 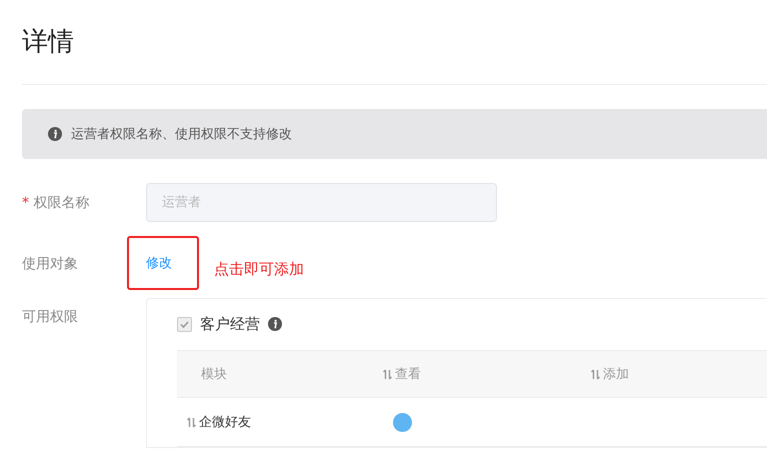 What do you see at coordinates (321, 202) in the screenshot?
I see `input-field: 运营者` at bounding box center [321, 202].